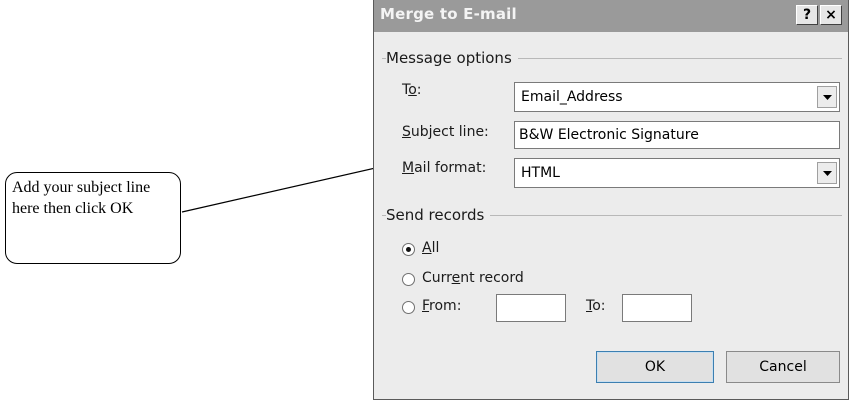 This screenshot has width=852, height=400. Describe the element at coordinates (657, 308) in the screenshot. I see `to-record-input` at that location.